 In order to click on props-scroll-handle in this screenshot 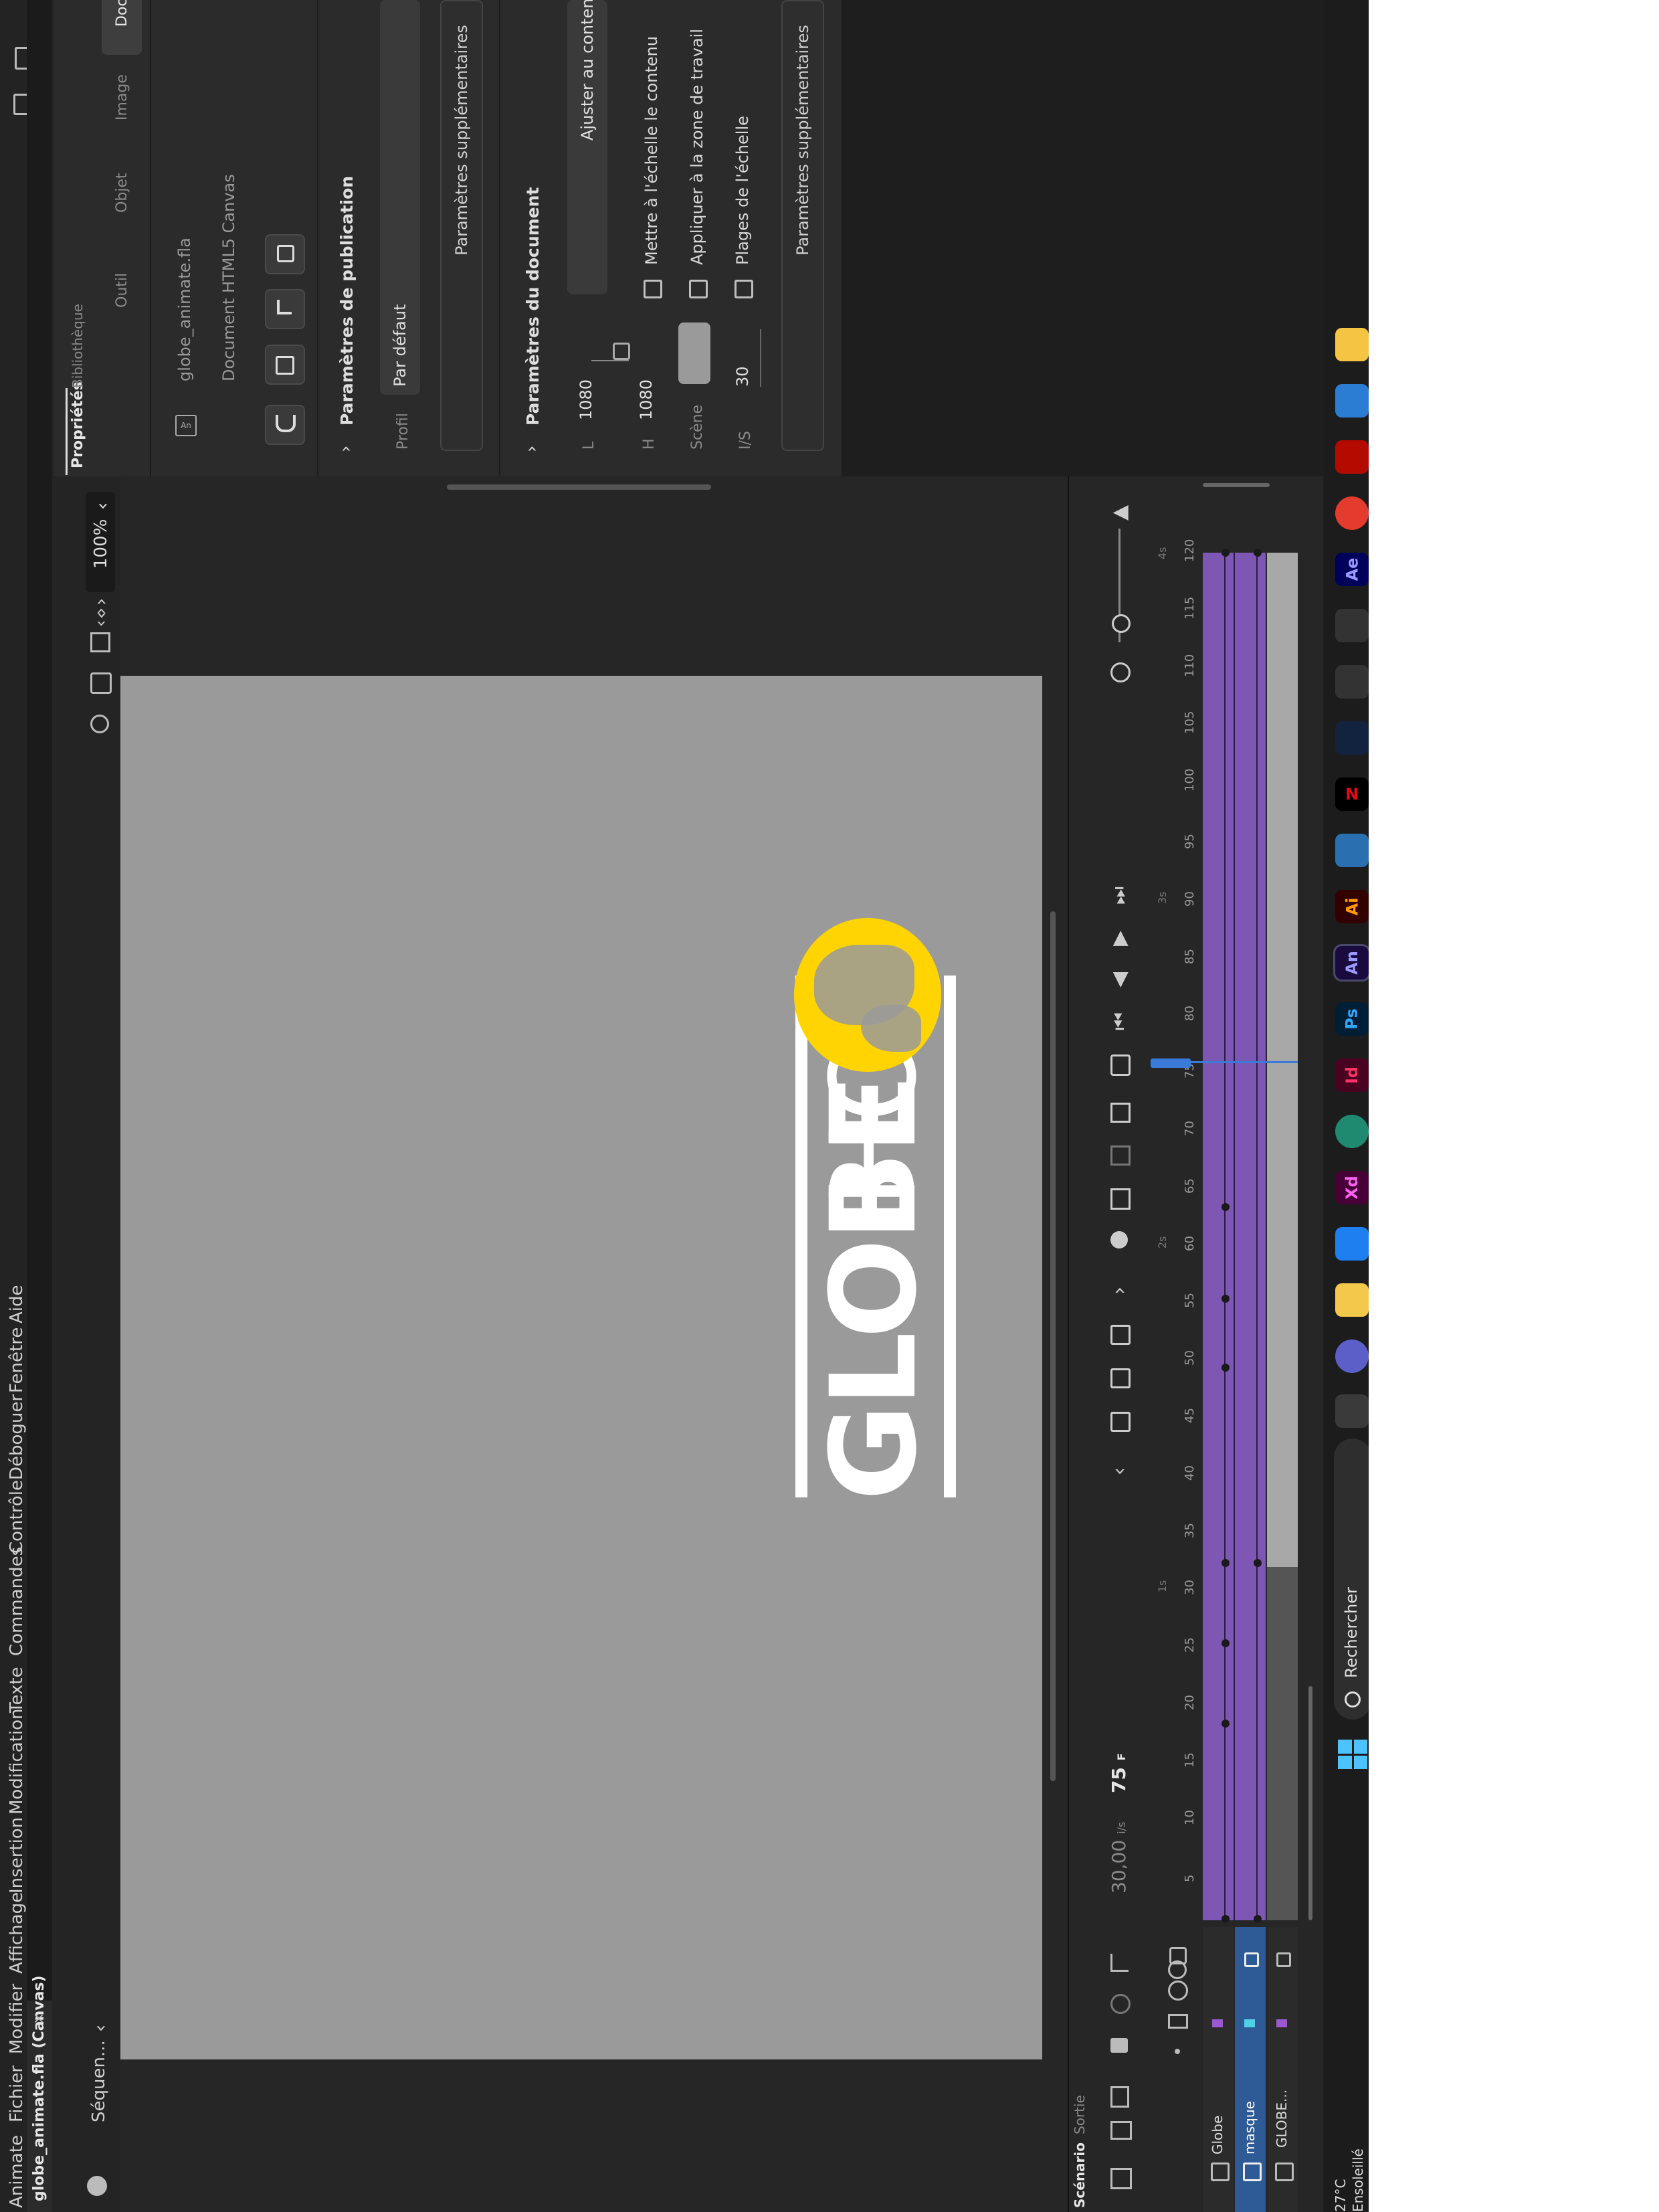, I will do `click(579, 487)`.